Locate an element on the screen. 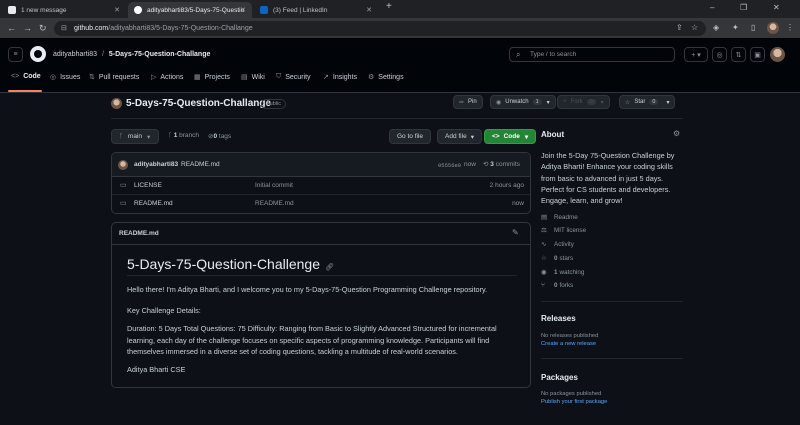 The height and width of the screenshot is (425, 800). publish-package-link: Publish your first package is located at coordinates (574, 402).